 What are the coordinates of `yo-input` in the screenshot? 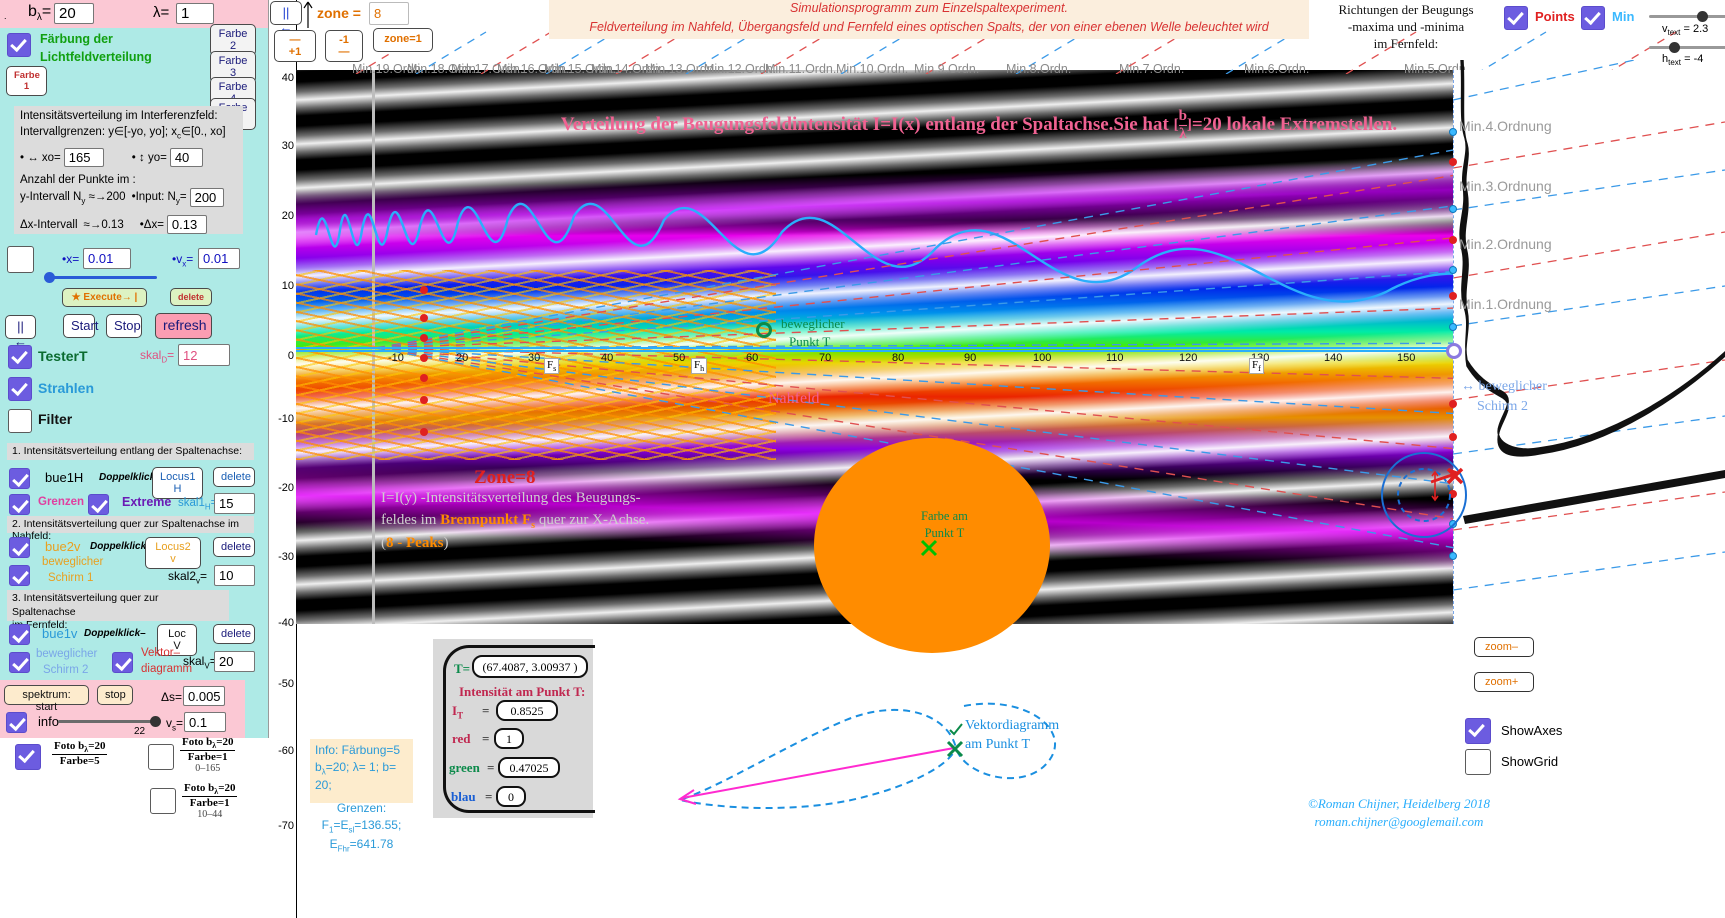 It's located at (186, 158).